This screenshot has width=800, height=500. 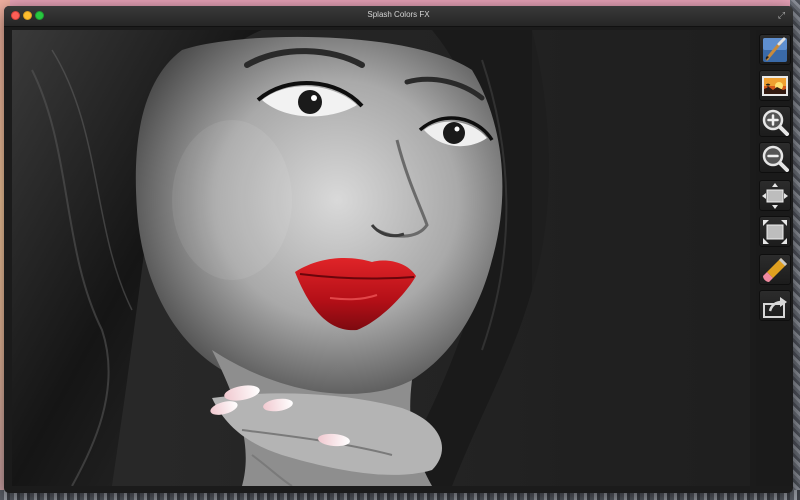 I want to click on window-title: Splash Colors FX, so click(x=398, y=14).